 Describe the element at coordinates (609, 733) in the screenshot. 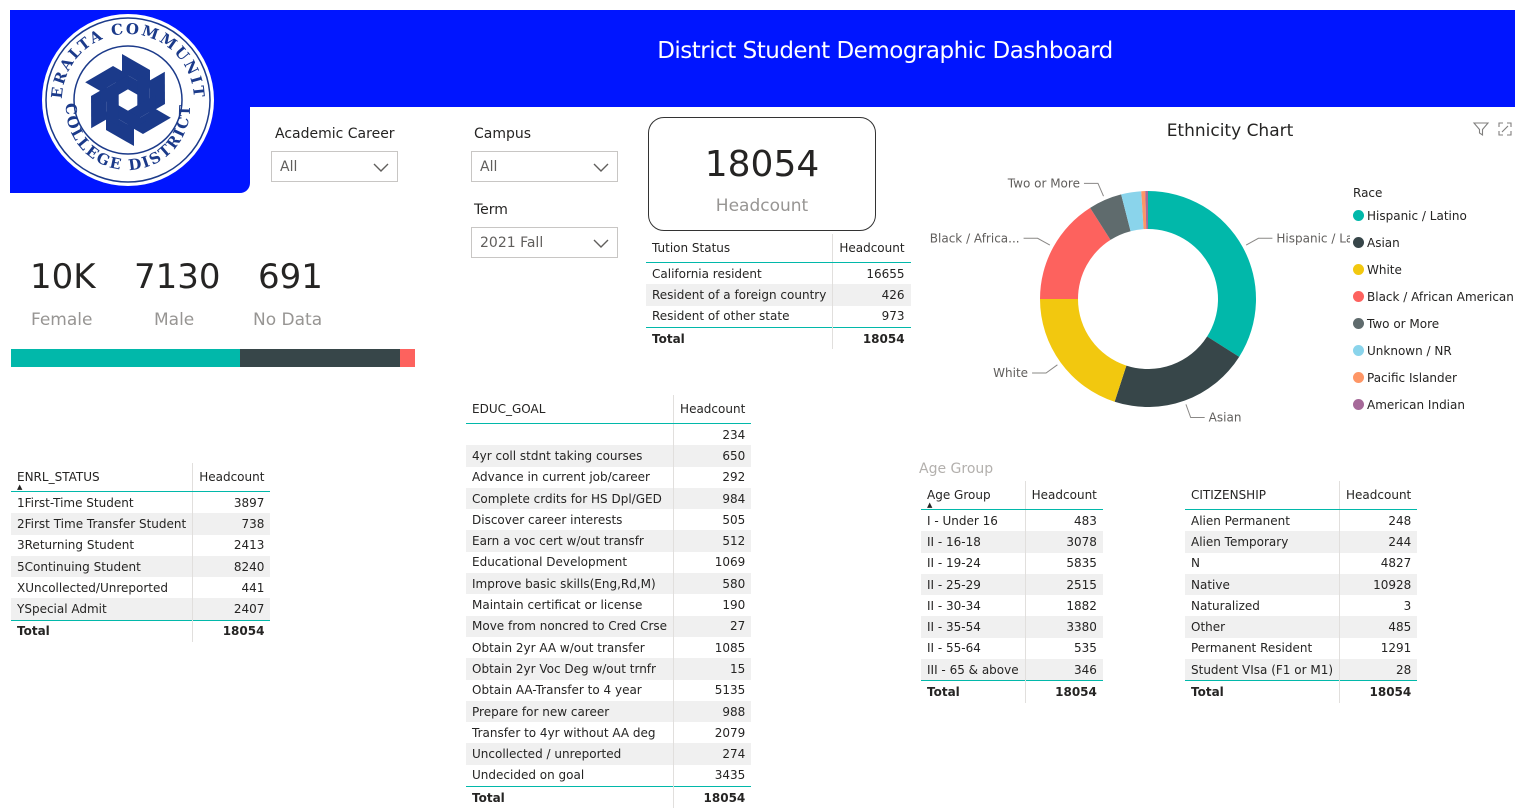

I see `table-row: Transfer to 4yr without AA deg 2079` at that location.